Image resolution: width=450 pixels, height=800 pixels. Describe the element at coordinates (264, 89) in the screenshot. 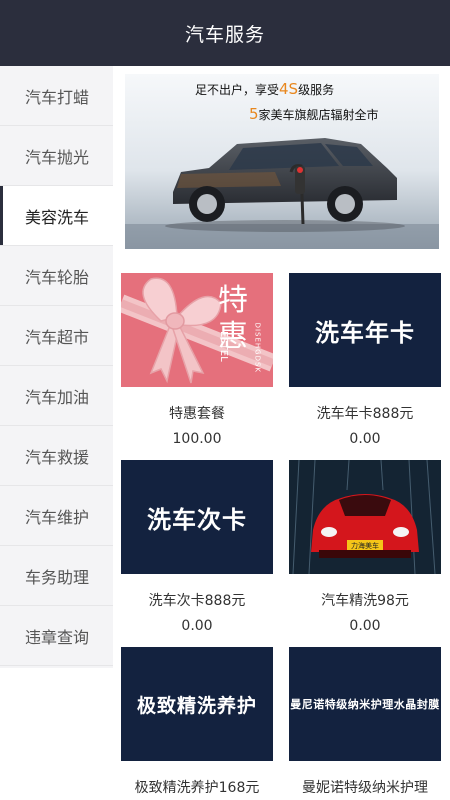

I see `svg-text: 足不出户，享受4S级服务` at that location.